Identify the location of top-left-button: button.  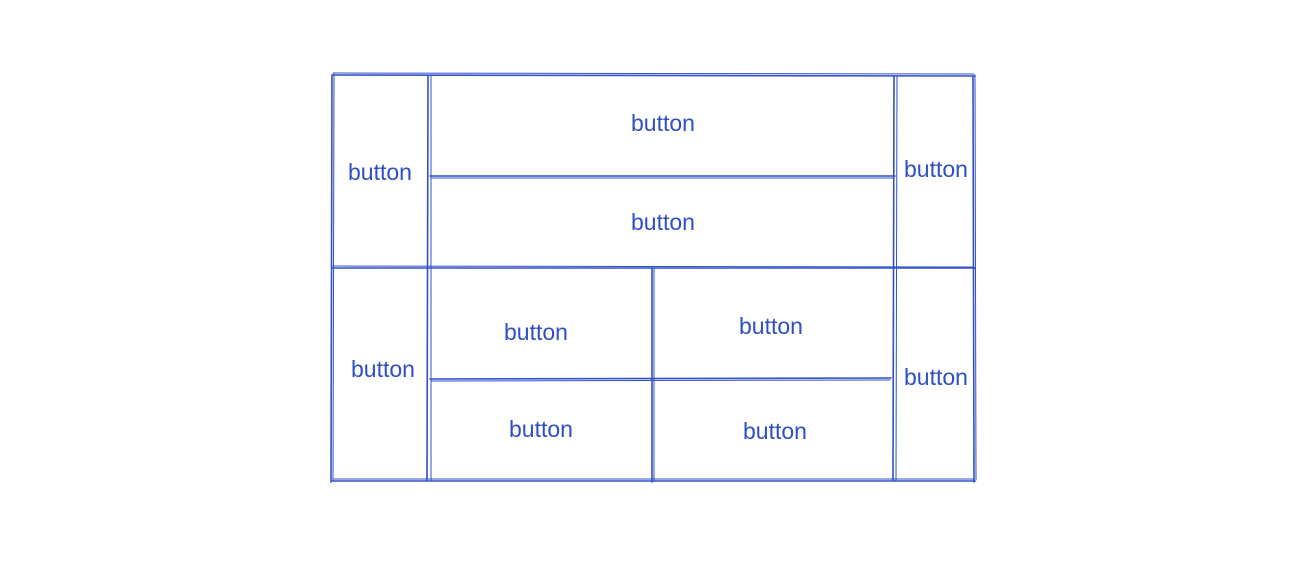
(380, 172).